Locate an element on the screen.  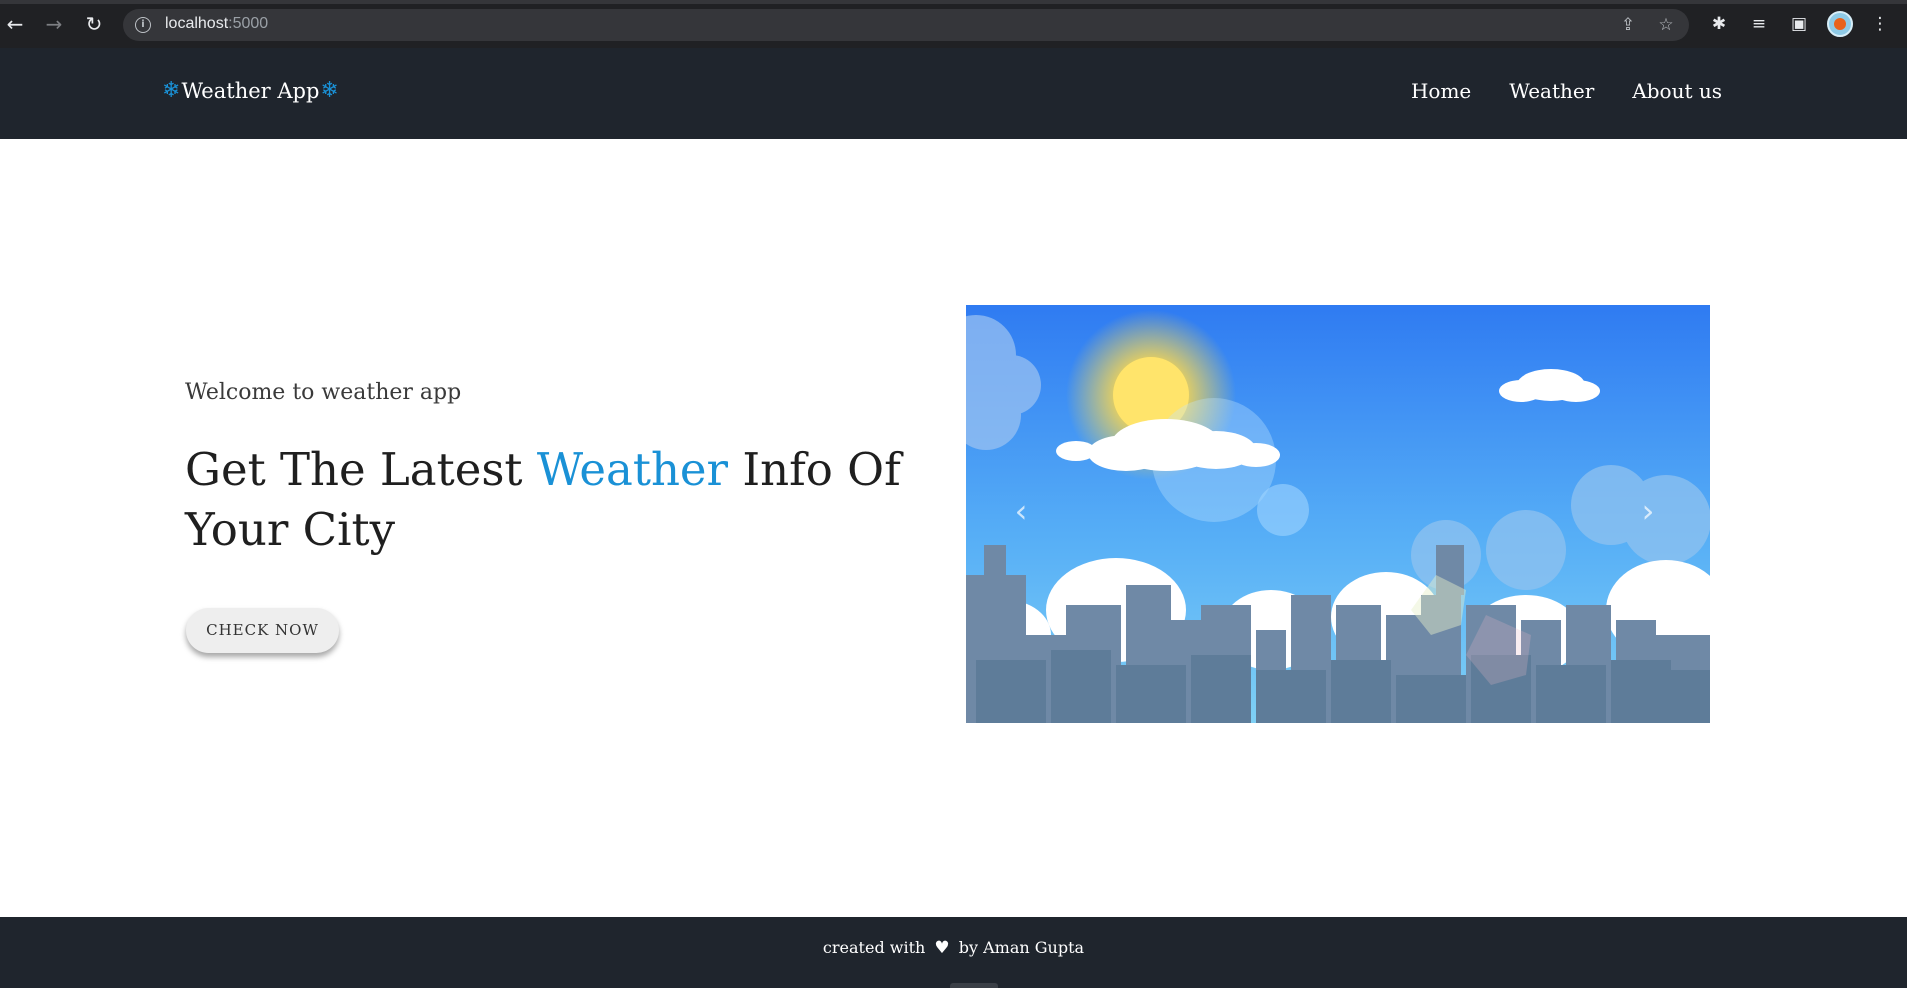
site-footer: created with ♥ by Aman Gupta is located at coordinates (953, 952).